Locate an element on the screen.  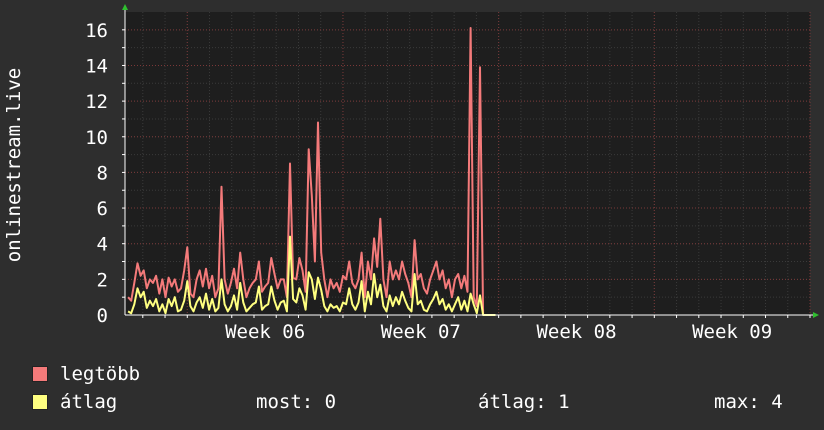
y-tick-label: 6 is located at coordinates (102, 209).